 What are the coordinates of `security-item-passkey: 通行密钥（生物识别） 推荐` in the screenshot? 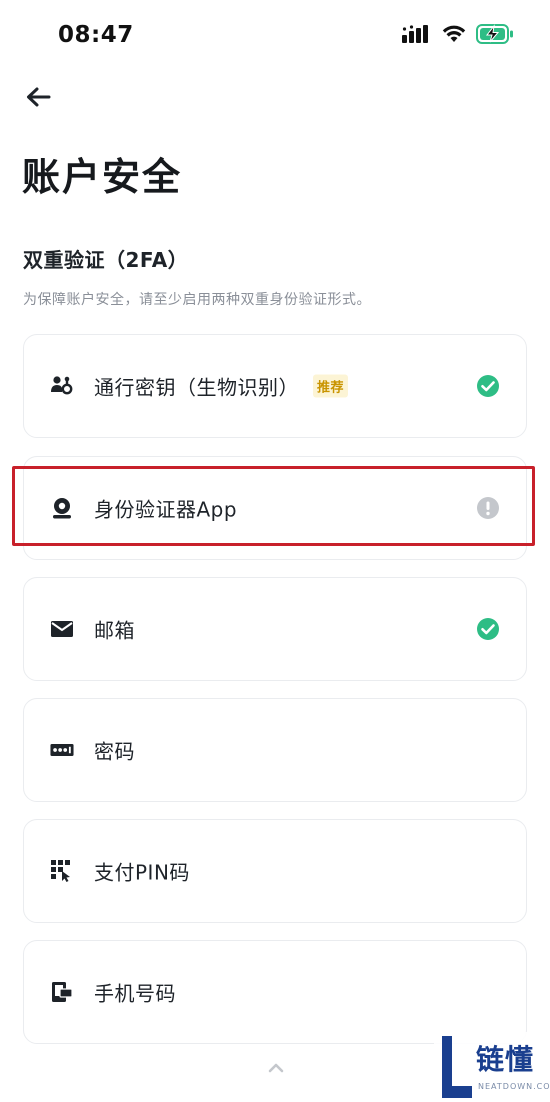 It's located at (275, 386).